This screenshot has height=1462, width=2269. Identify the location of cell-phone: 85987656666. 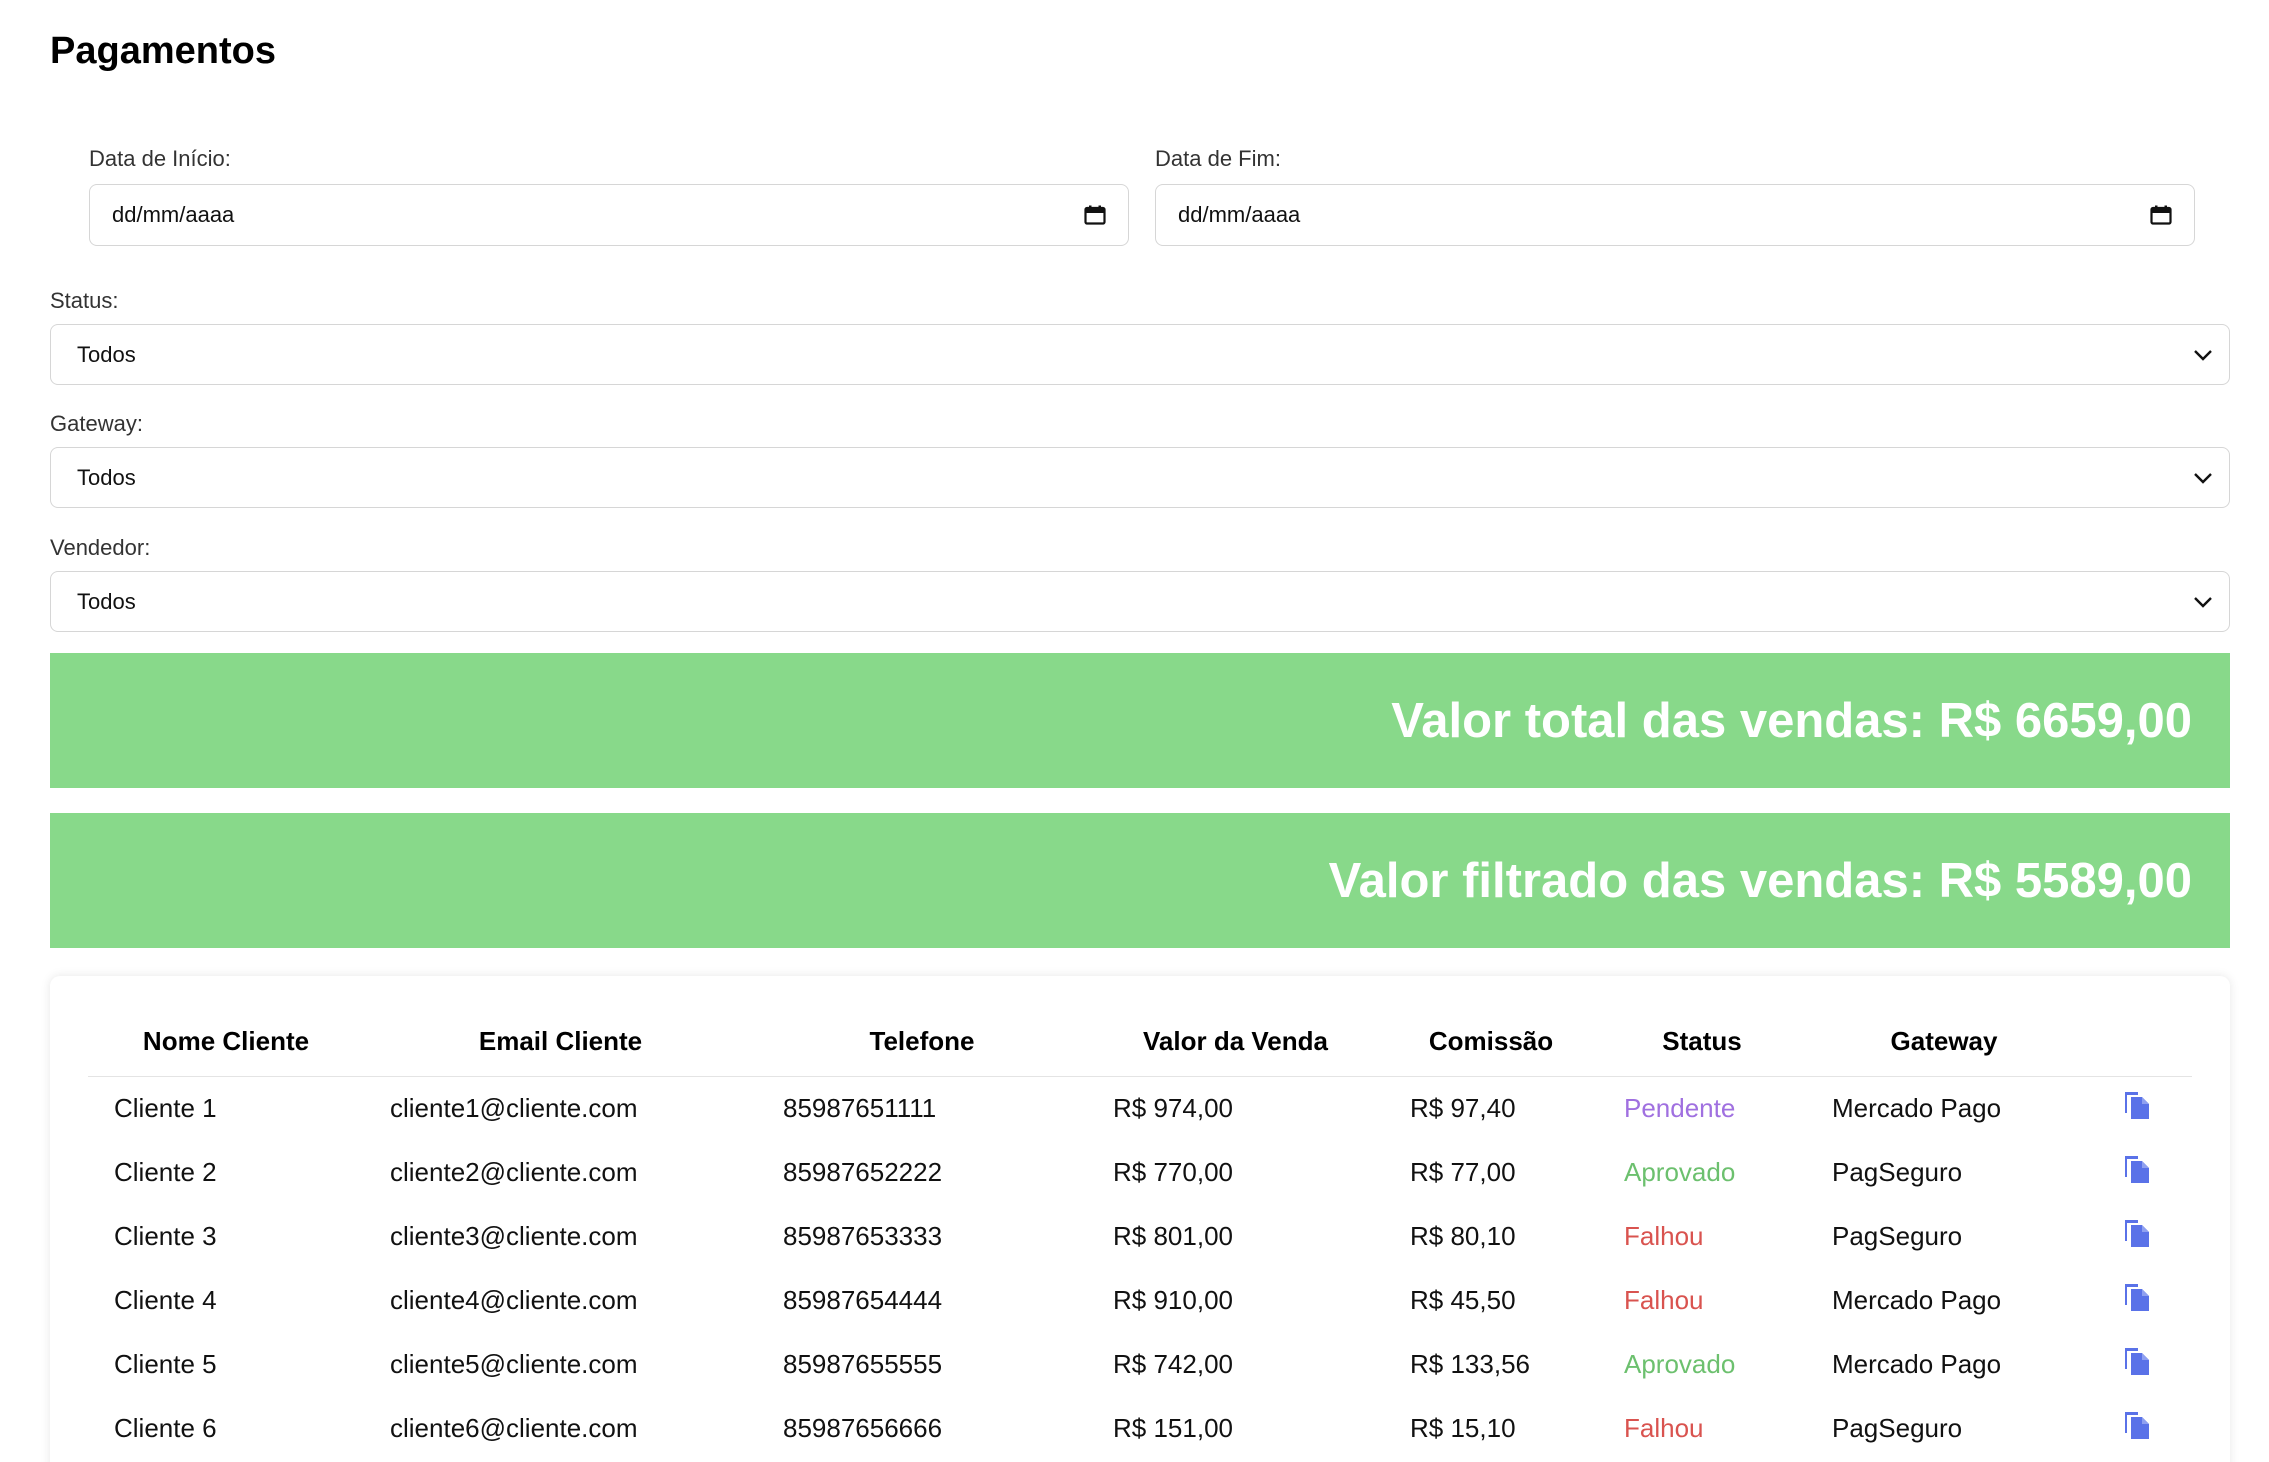
(863, 1427).